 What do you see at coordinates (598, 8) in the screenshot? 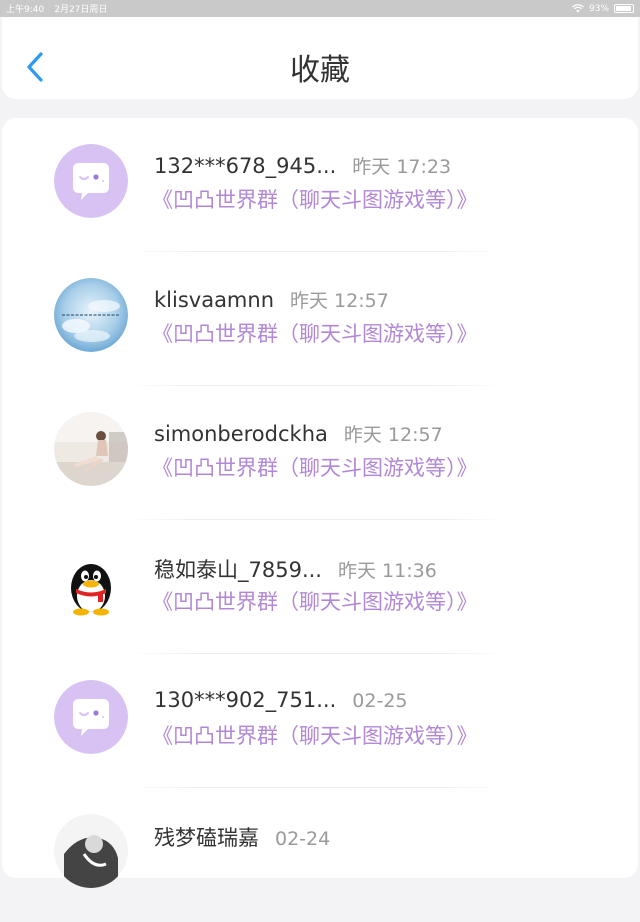
I see `battery-percent: 93%` at bounding box center [598, 8].